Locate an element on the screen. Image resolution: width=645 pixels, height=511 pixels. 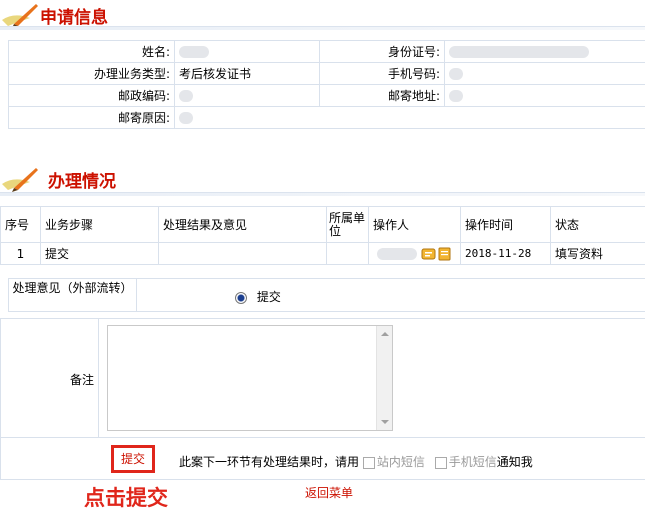
cell-step: 提交 is located at coordinates (99, 253).